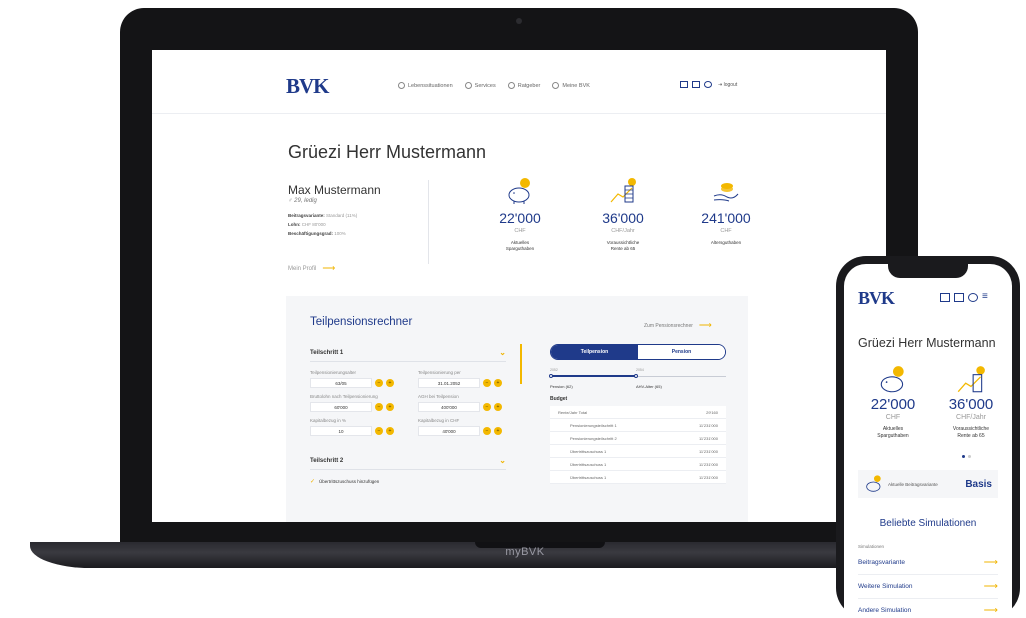 Image resolution: width=1026 pixels, height=618 pixels. What do you see at coordinates (408, 481) in the screenshot?
I see `add-transfer-supplement: ✓ Übertrittszuschuss hinzufügen` at bounding box center [408, 481].